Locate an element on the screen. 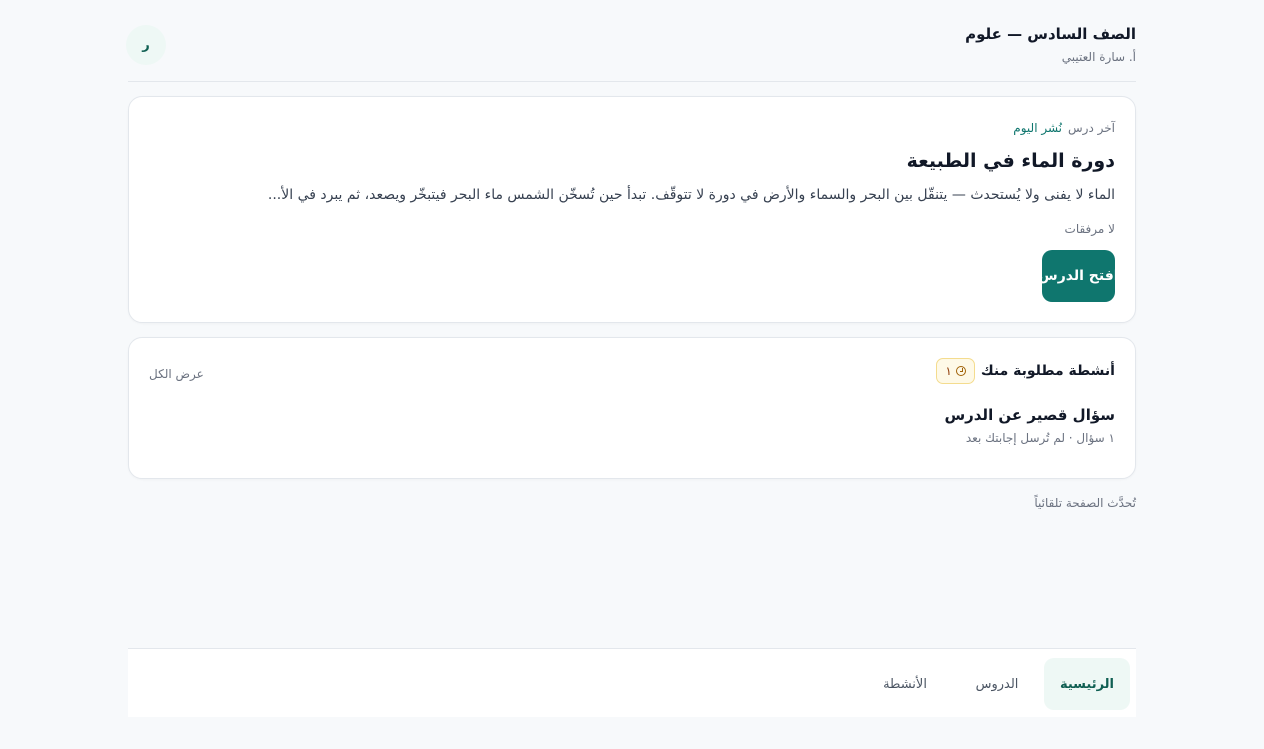 The image size is (1264, 749). nav-home: الرئيسية is located at coordinates (1087, 684).